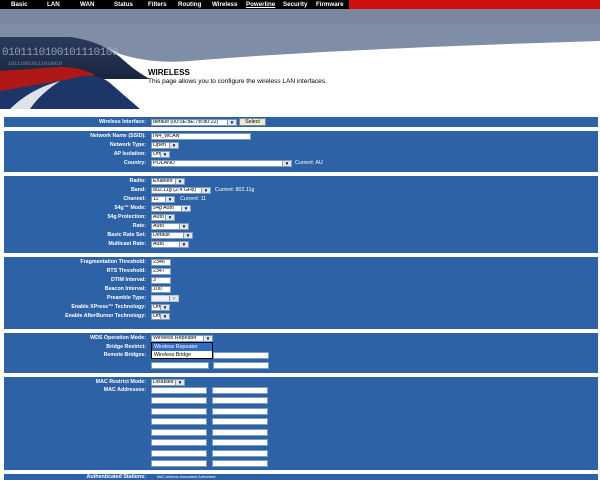 The width and height of the screenshot is (600, 480). I want to click on multicast-rate-select: Auto ▼, so click(170, 244).